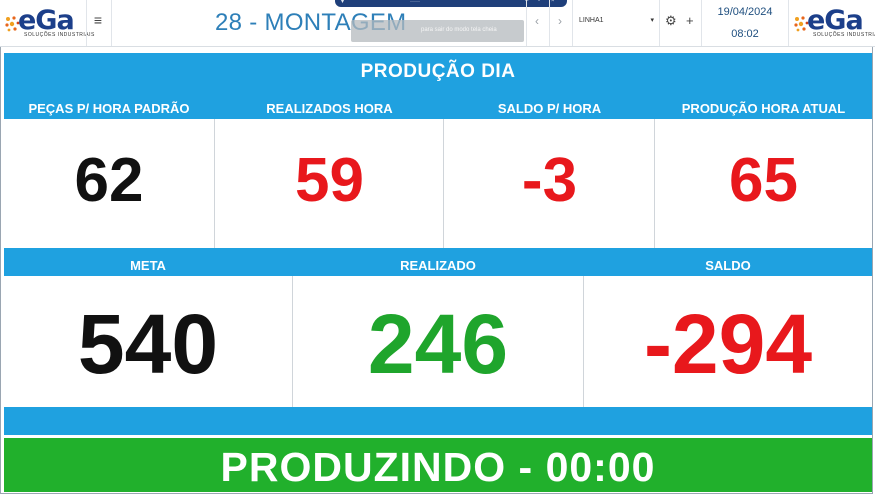  What do you see at coordinates (415, 2) in the screenshot?
I see `fullscreen-bar-label: ·····` at bounding box center [415, 2].